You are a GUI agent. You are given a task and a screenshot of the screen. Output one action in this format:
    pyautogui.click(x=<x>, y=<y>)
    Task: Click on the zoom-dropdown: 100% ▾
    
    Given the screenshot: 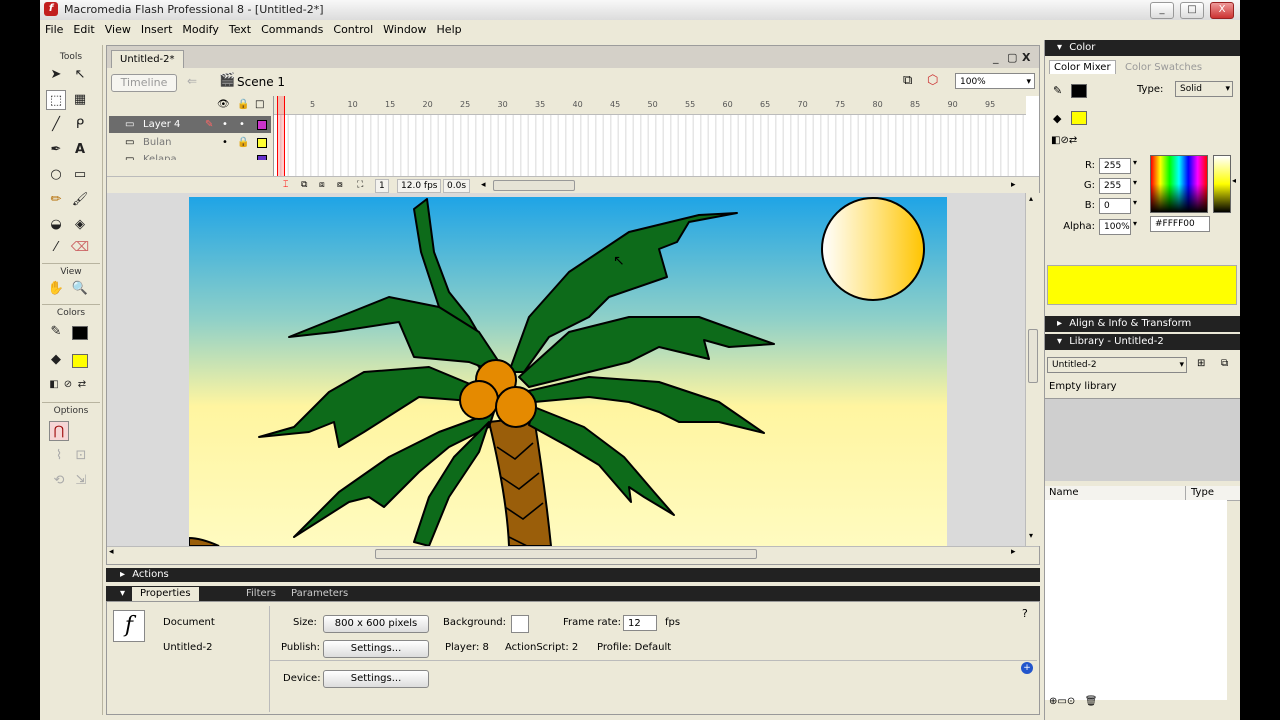 What is the action you would take?
    pyautogui.click(x=995, y=81)
    